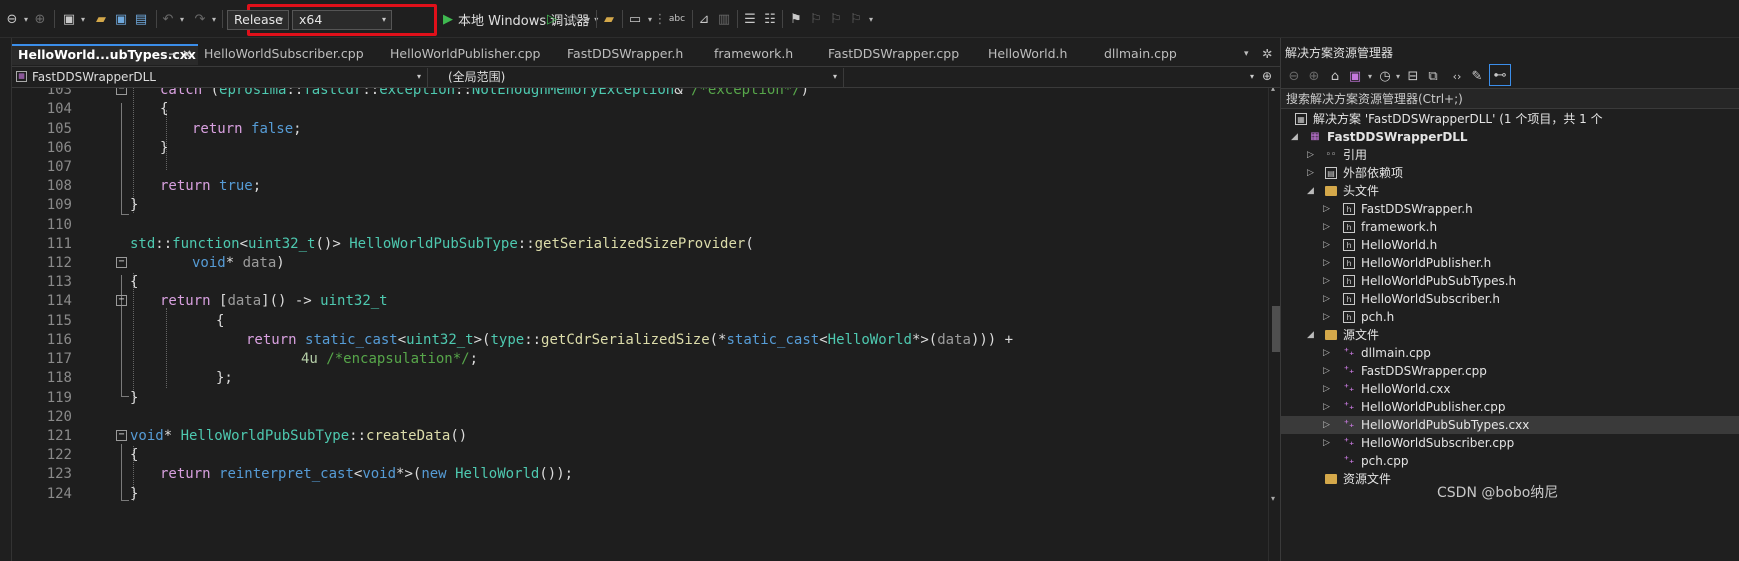 This screenshot has width=1739, height=561. What do you see at coordinates (704, 19) in the screenshot?
I see `step-icon: ⊿` at bounding box center [704, 19].